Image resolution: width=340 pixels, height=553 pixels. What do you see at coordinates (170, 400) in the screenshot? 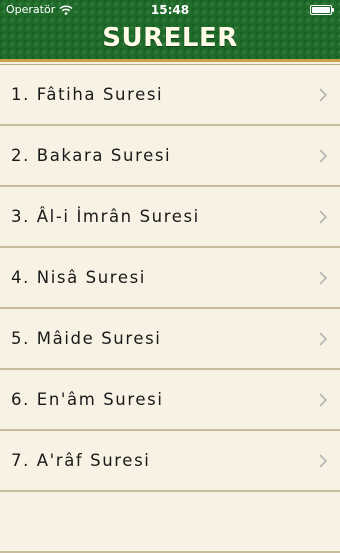
I see `list-item: 6. En'âm Suresi` at bounding box center [170, 400].